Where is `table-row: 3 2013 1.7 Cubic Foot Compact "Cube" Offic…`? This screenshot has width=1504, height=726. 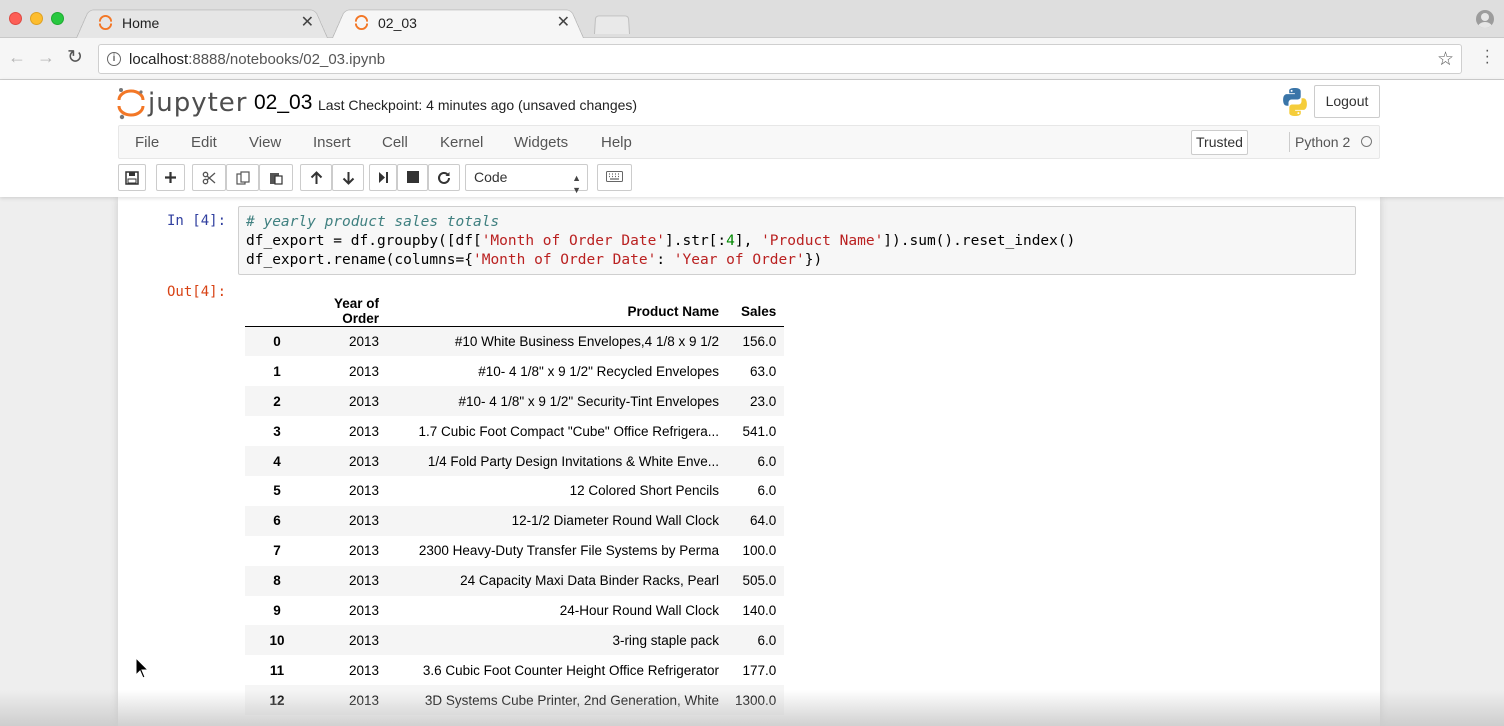
table-row: 3 2013 1.7 Cubic Foot Compact "Cube" Offic… is located at coordinates (514, 431).